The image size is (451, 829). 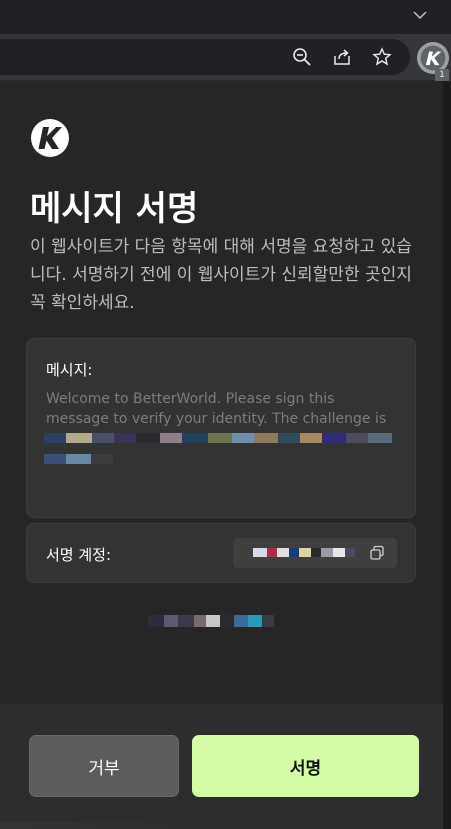 I want to click on action-footer: 거부 서명, so click(x=221, y=766).